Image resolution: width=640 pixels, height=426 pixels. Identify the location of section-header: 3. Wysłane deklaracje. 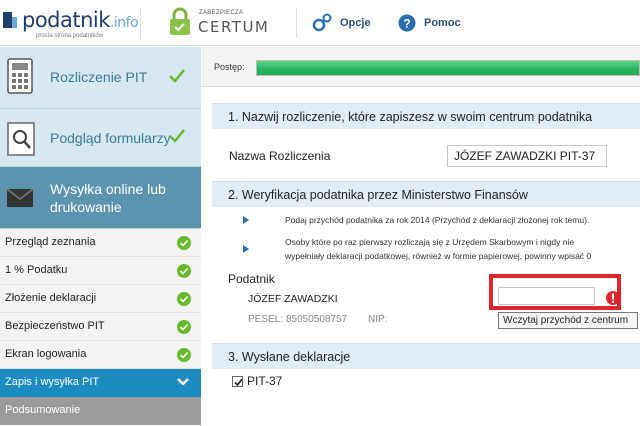
(426, 356).